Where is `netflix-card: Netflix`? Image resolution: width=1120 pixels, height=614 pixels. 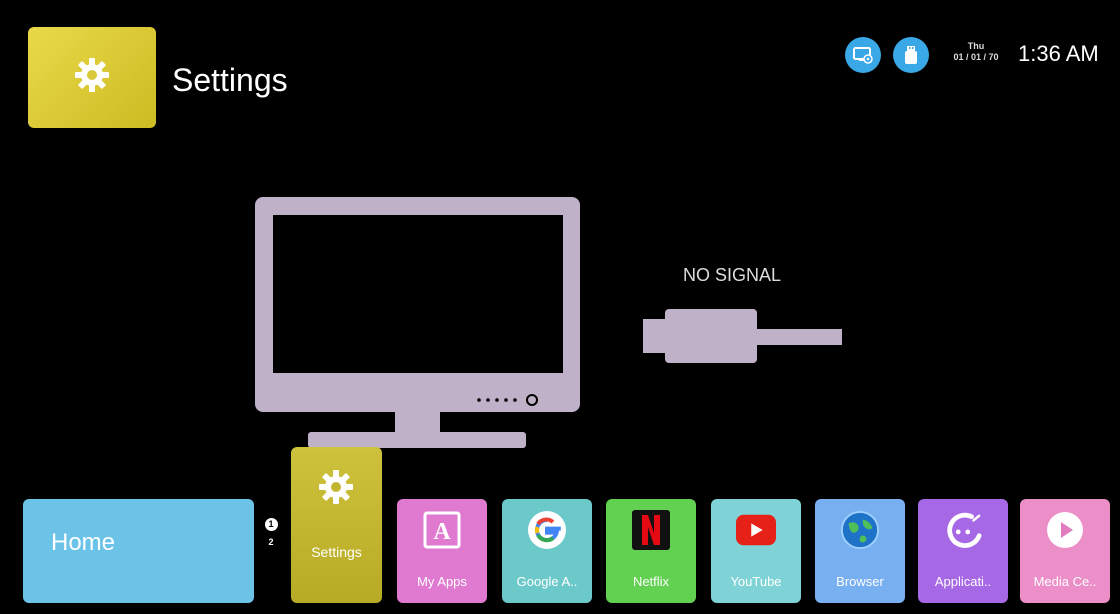 netflix-card: Netflix is located at coordinates (651, 551).